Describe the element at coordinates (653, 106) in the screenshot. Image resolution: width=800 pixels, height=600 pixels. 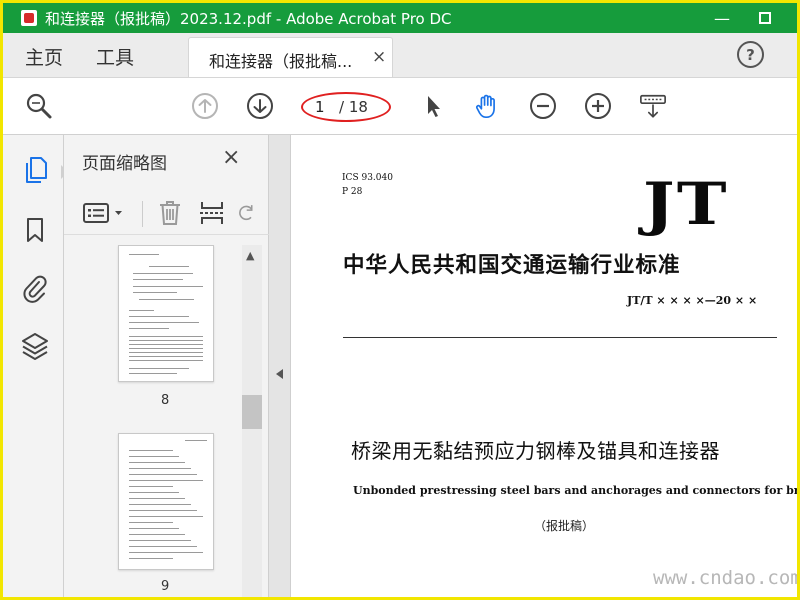
I see `scroll-mode-icon` at that location.